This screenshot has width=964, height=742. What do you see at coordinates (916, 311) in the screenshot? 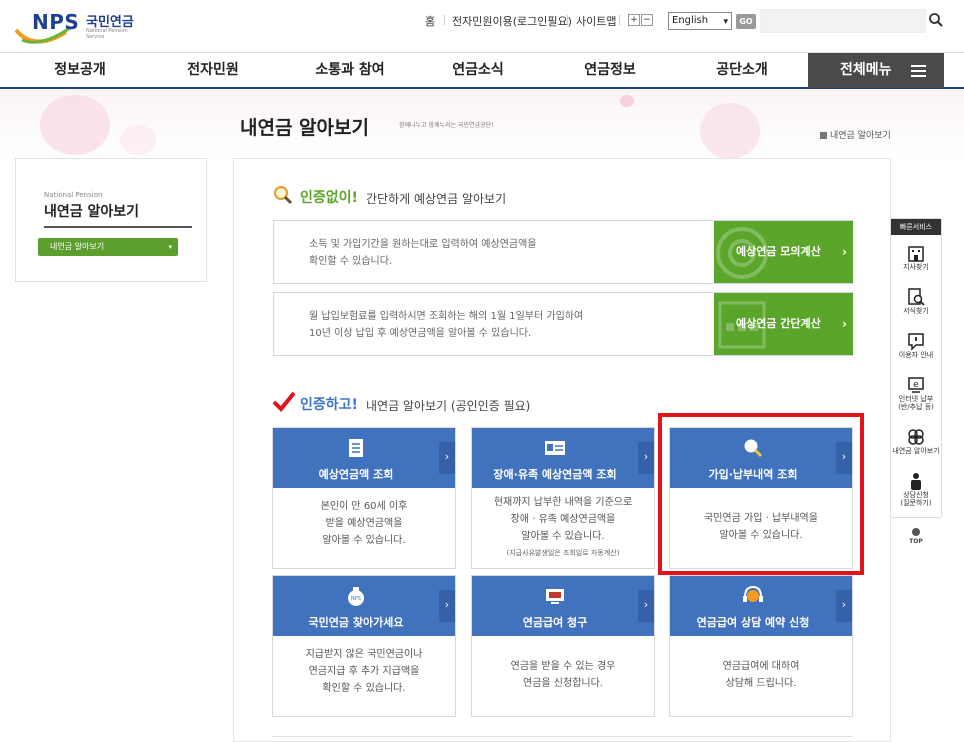
I see `quick-item-label: 서식찾기` at bounding box center [916, 311].